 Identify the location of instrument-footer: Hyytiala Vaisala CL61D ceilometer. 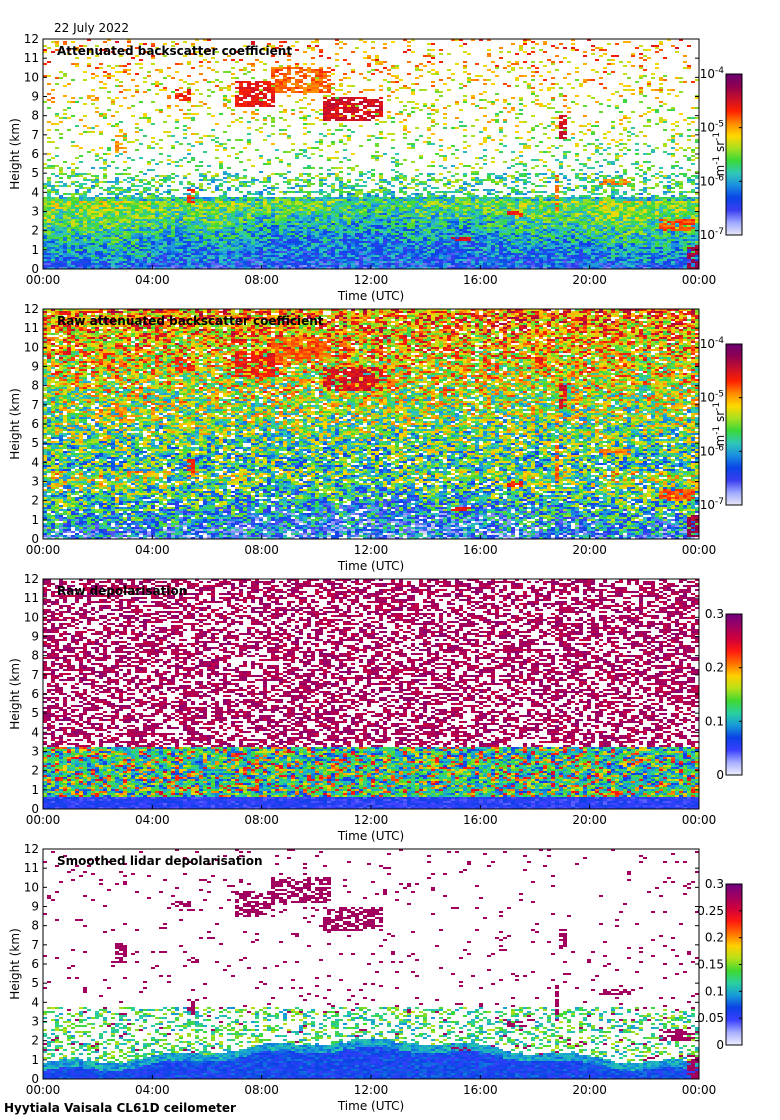
(120, 1108).